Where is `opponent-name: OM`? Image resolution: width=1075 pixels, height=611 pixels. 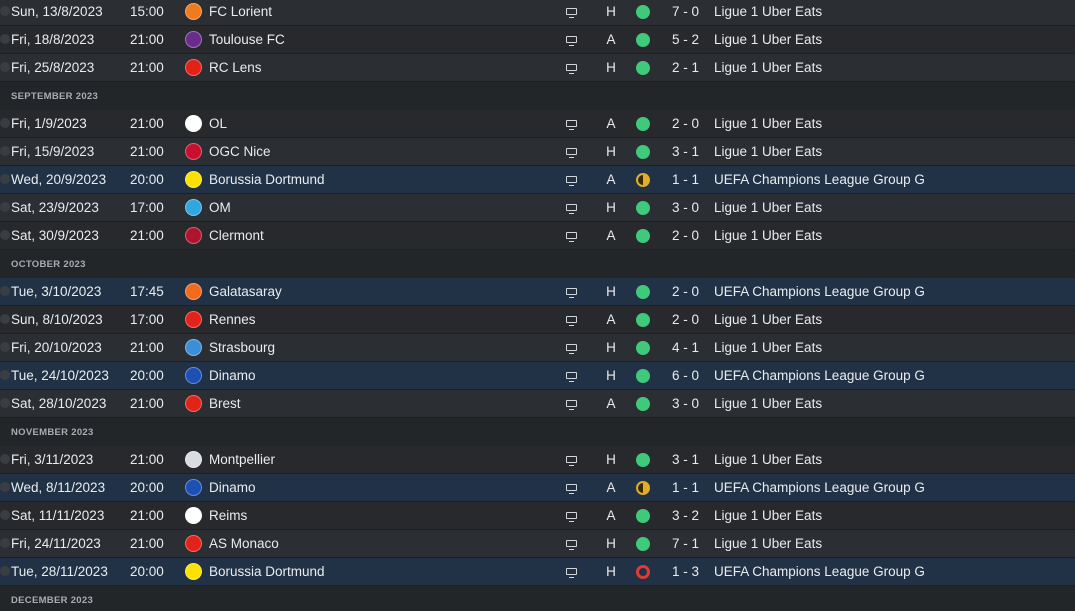
opponent-name: OM is located at coordinates (220, 208).